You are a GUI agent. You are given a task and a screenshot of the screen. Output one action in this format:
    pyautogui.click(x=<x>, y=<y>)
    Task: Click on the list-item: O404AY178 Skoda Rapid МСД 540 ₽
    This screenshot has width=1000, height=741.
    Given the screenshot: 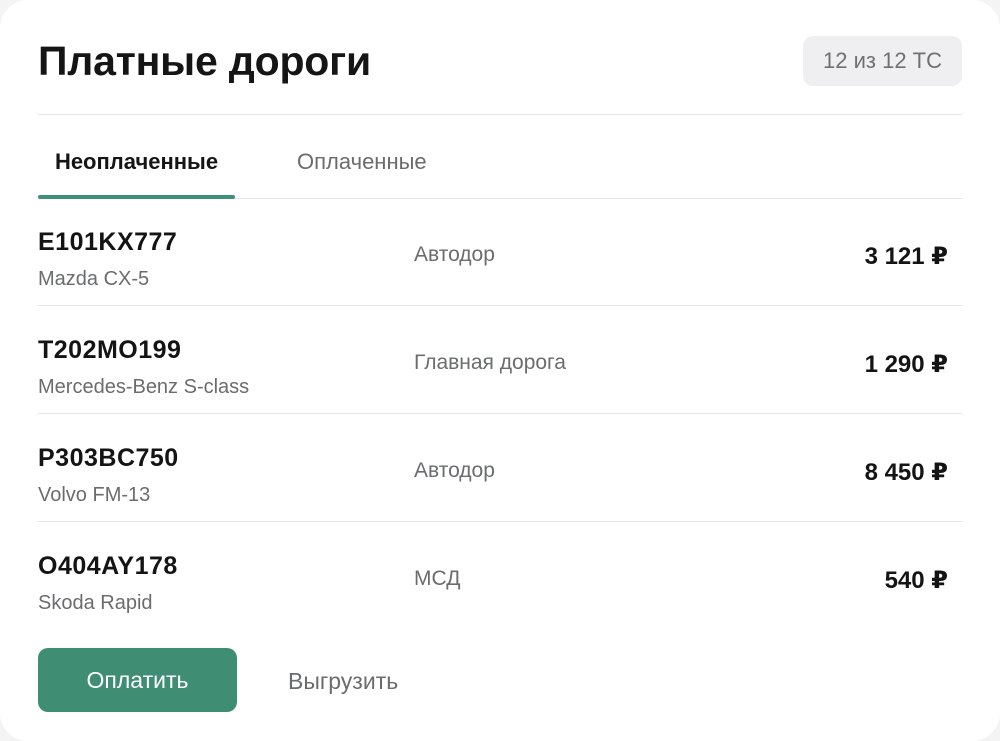 What is the action you would take?
    pyautogui.click(x=500, y=575)
    